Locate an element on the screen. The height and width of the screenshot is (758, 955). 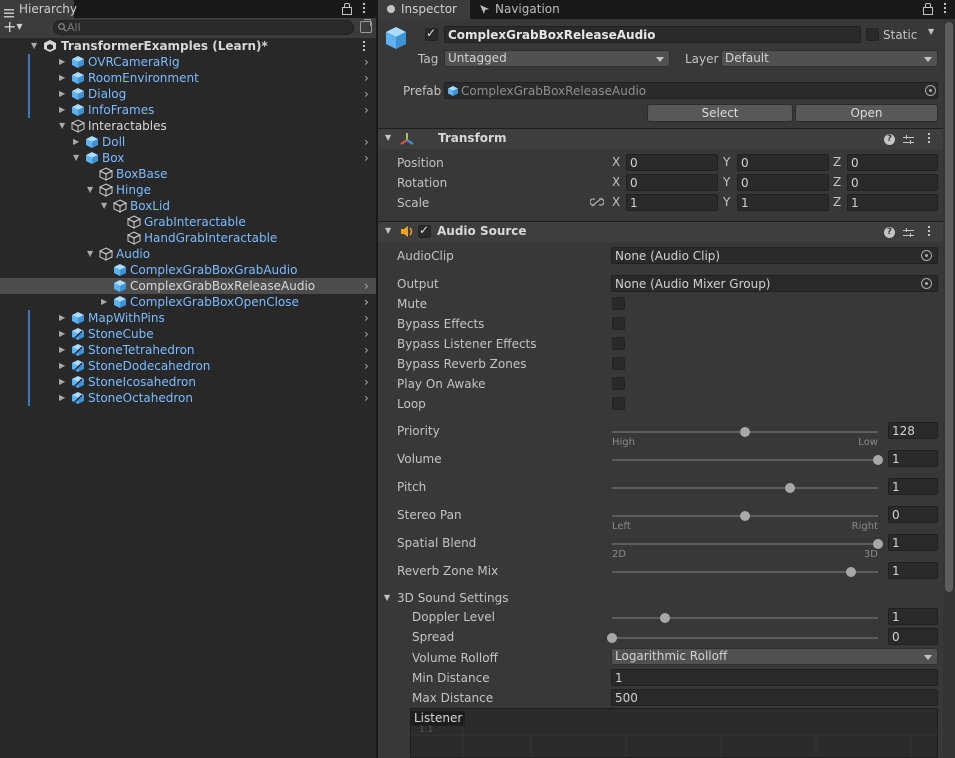
hierarchy-item: ▼ BoxLid is located at coordinates (188, 206).